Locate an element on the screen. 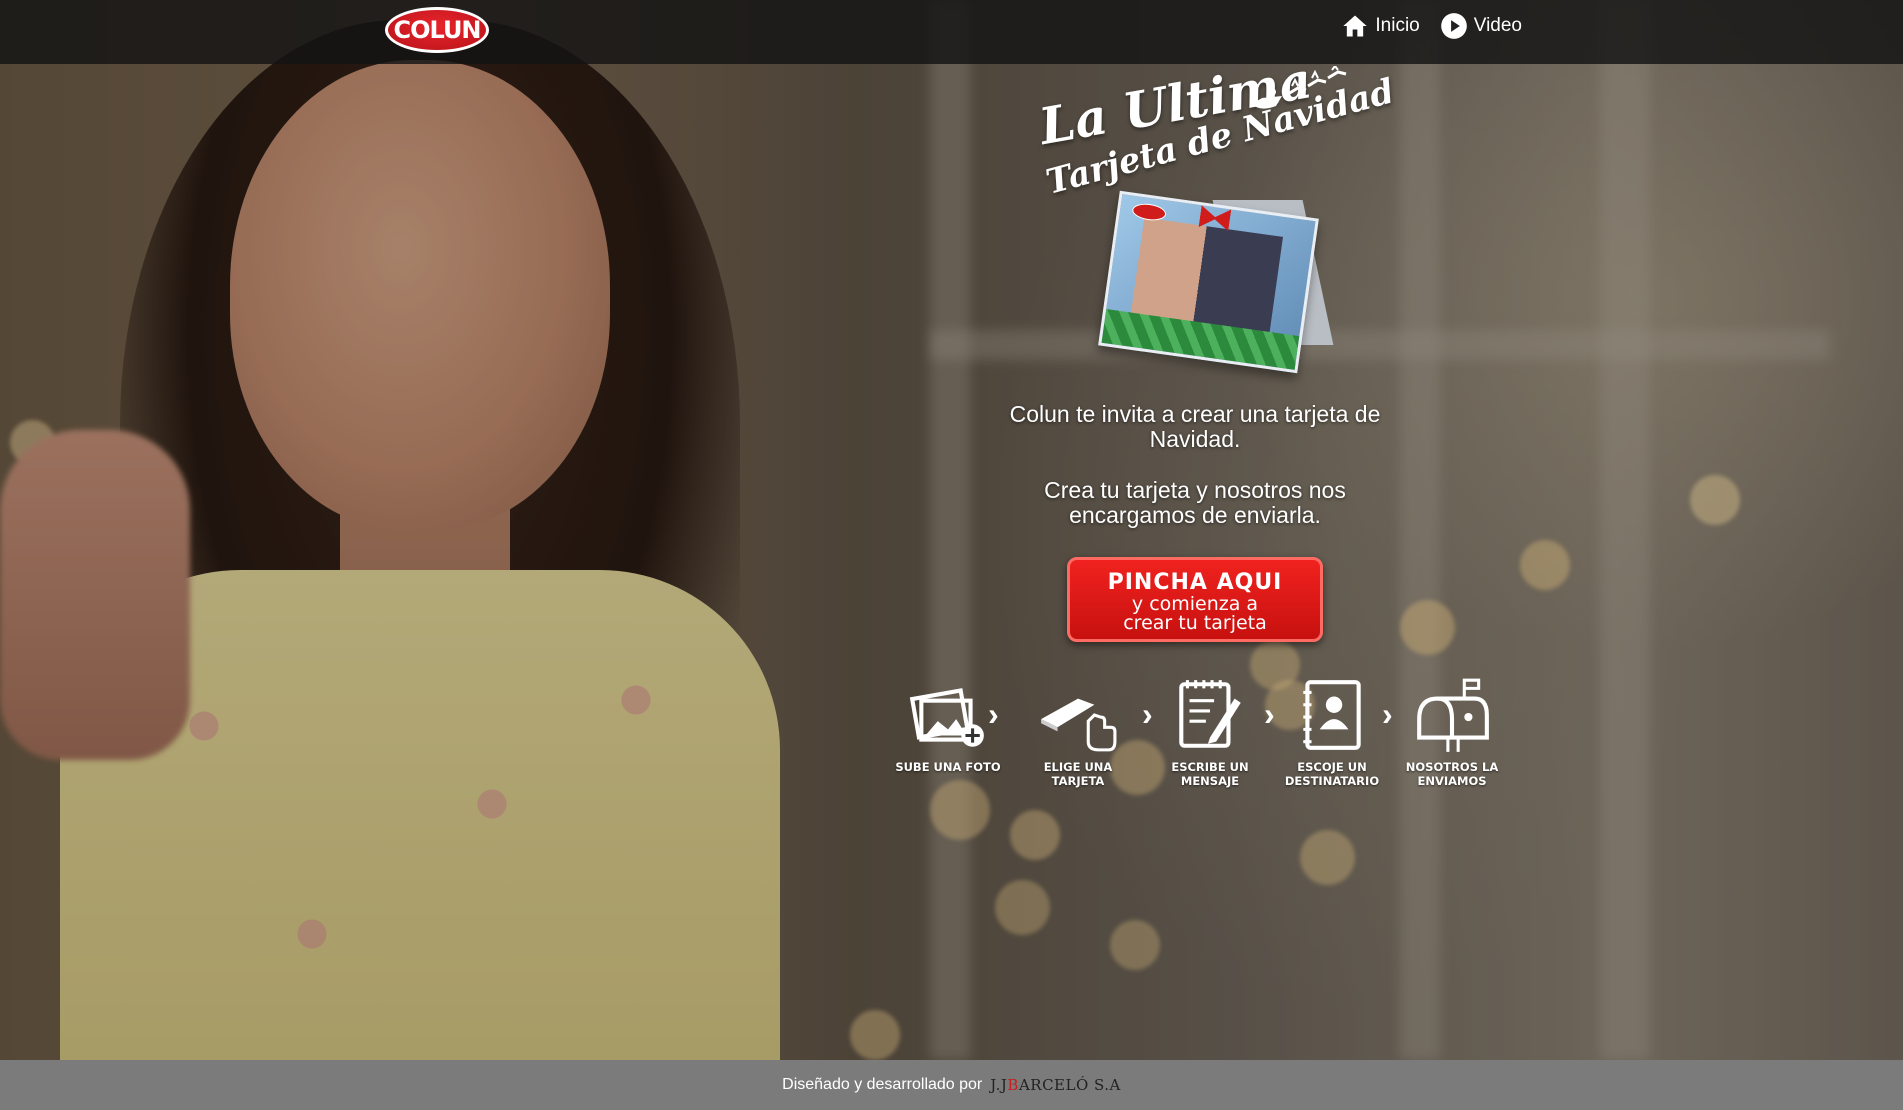 The width and height of the screenshot is (1903, 1110). footer-brand-rest: ARCELÓ S.A is located at coordinates (1069, 1085).